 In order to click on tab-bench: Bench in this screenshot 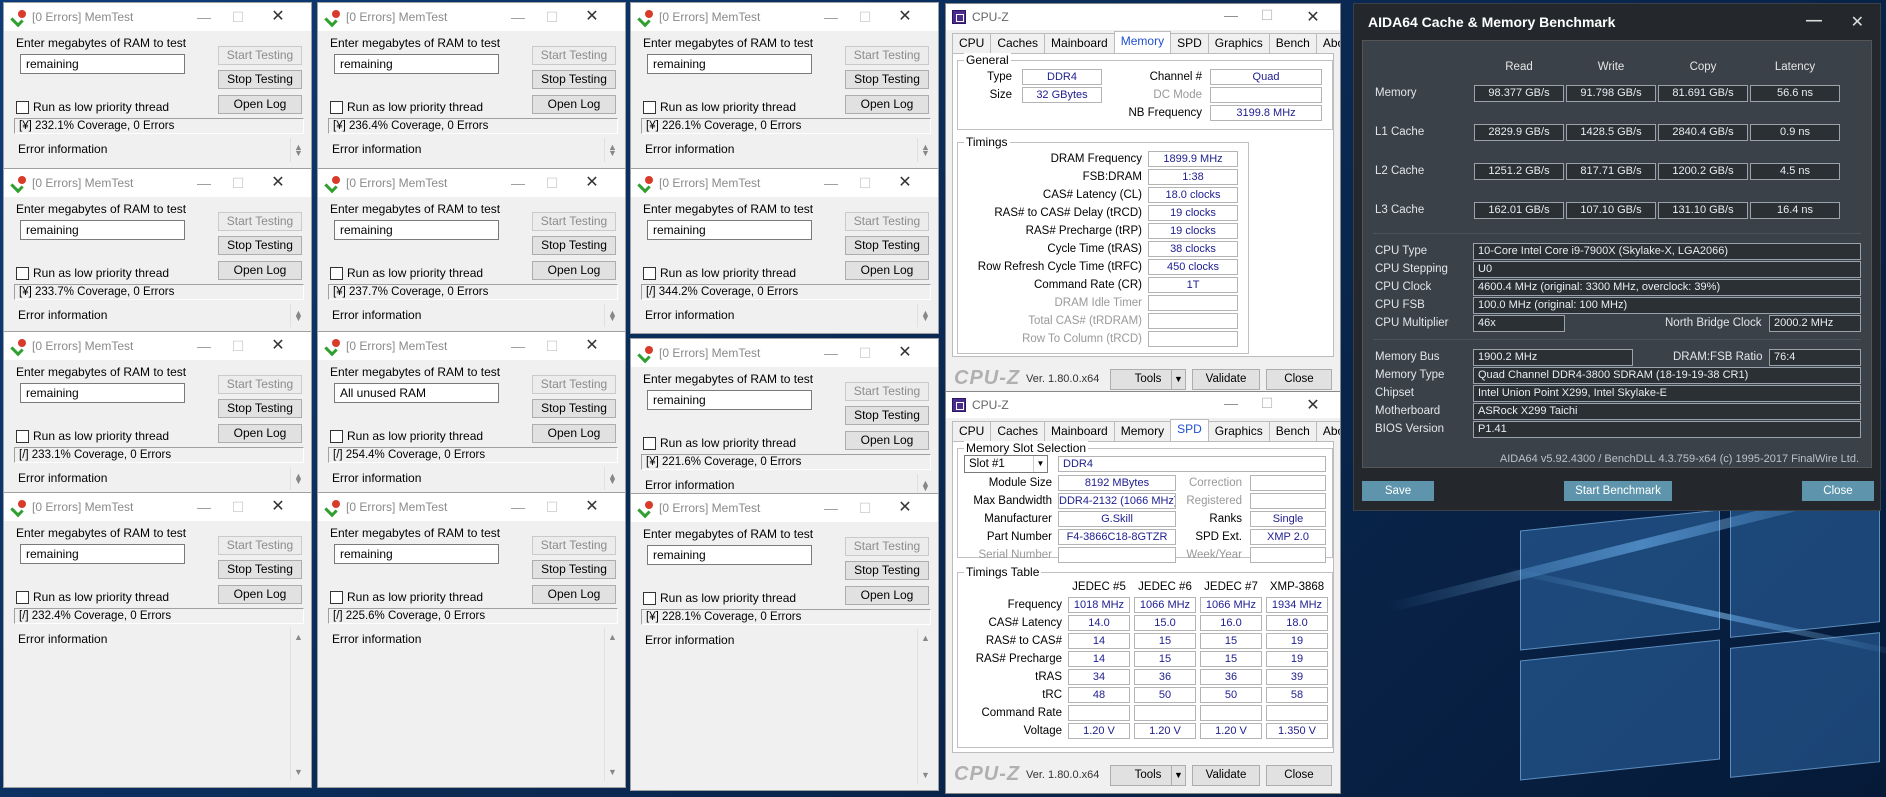, I will do `click(1292, 43)`.